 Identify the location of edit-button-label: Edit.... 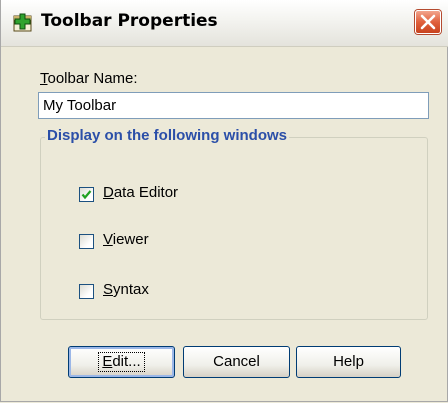
(121, 362).